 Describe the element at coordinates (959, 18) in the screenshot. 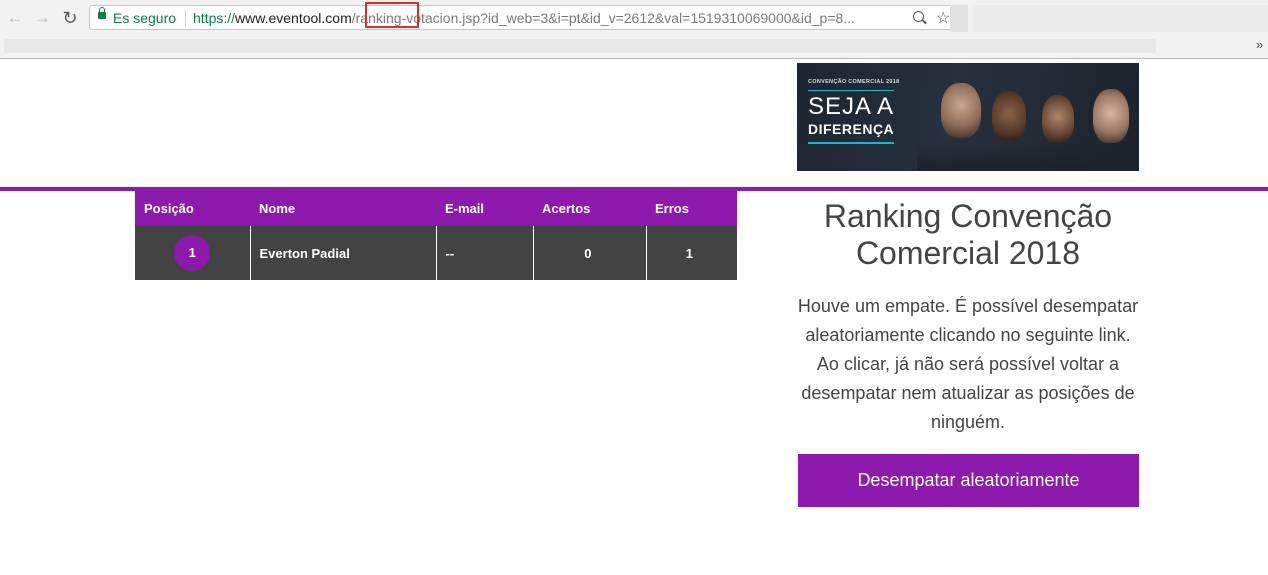

I see `extension-icon` at that location.